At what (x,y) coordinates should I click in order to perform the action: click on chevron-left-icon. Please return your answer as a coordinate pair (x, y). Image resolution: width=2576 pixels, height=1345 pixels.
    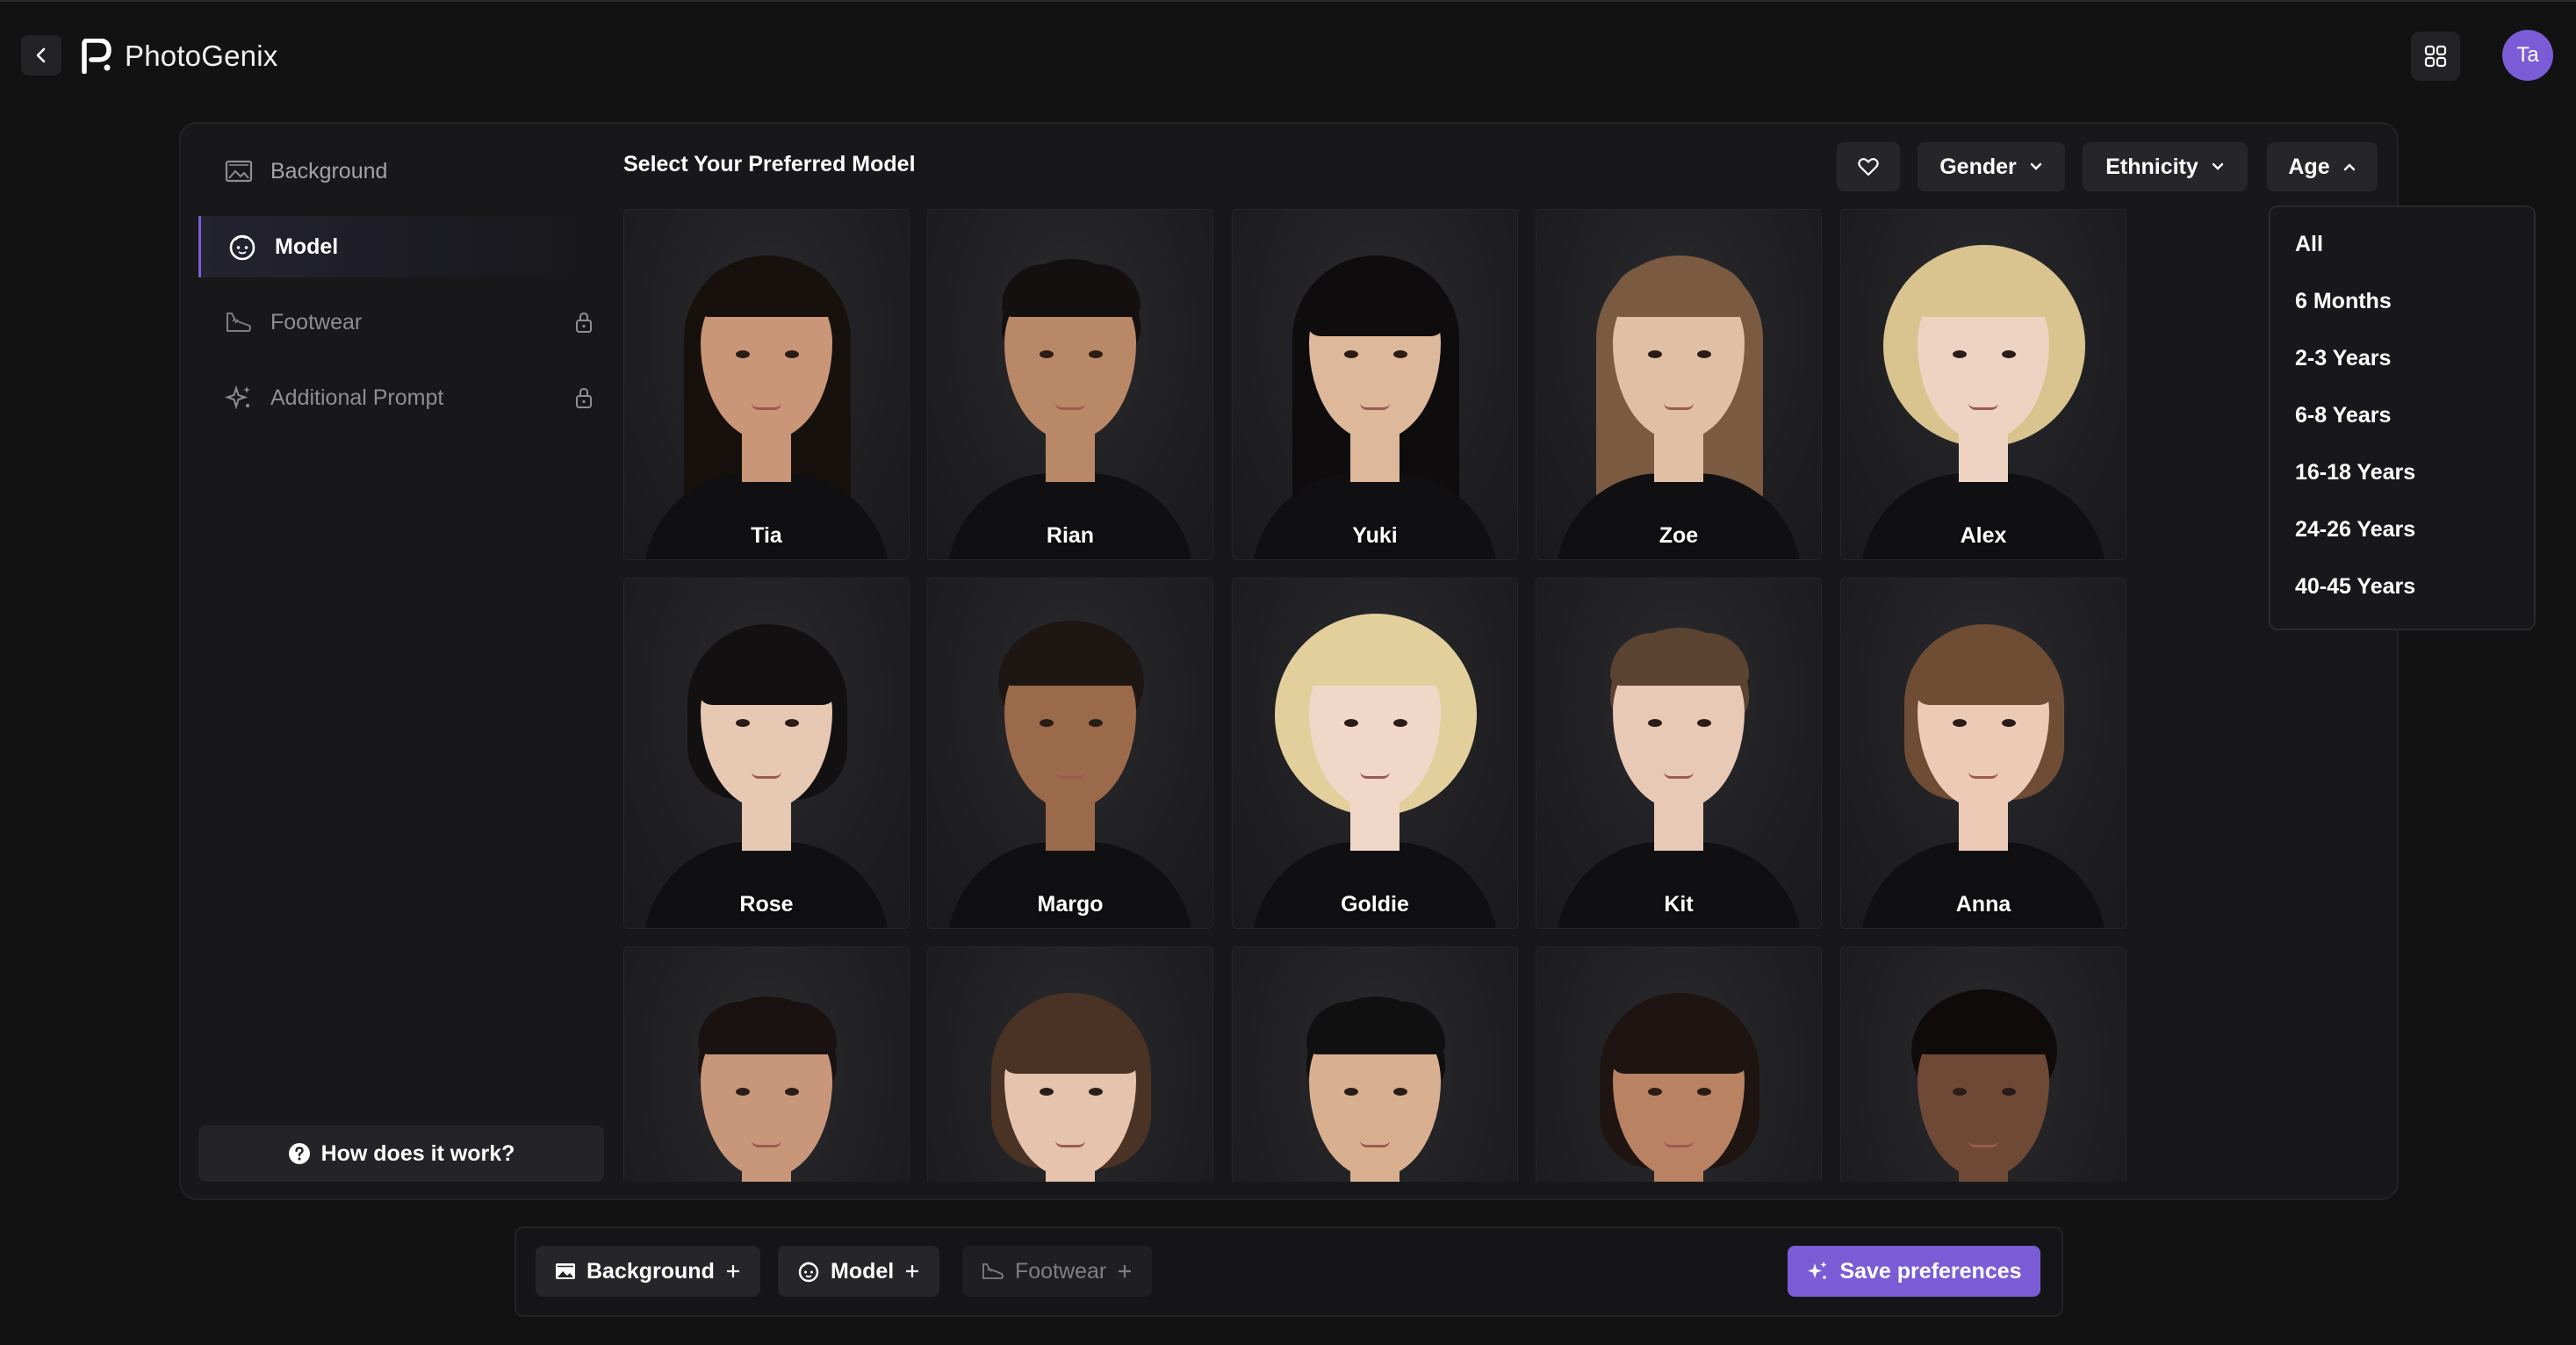
    Looking at the image, I should click on (41, 55).